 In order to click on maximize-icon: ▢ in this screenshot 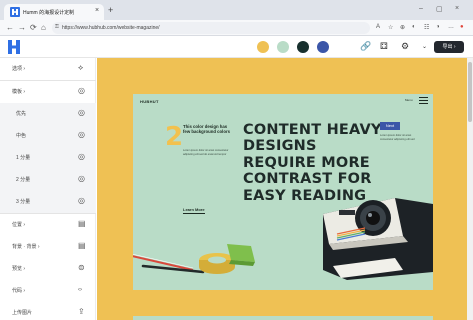, I will do `click(439, 9)`.